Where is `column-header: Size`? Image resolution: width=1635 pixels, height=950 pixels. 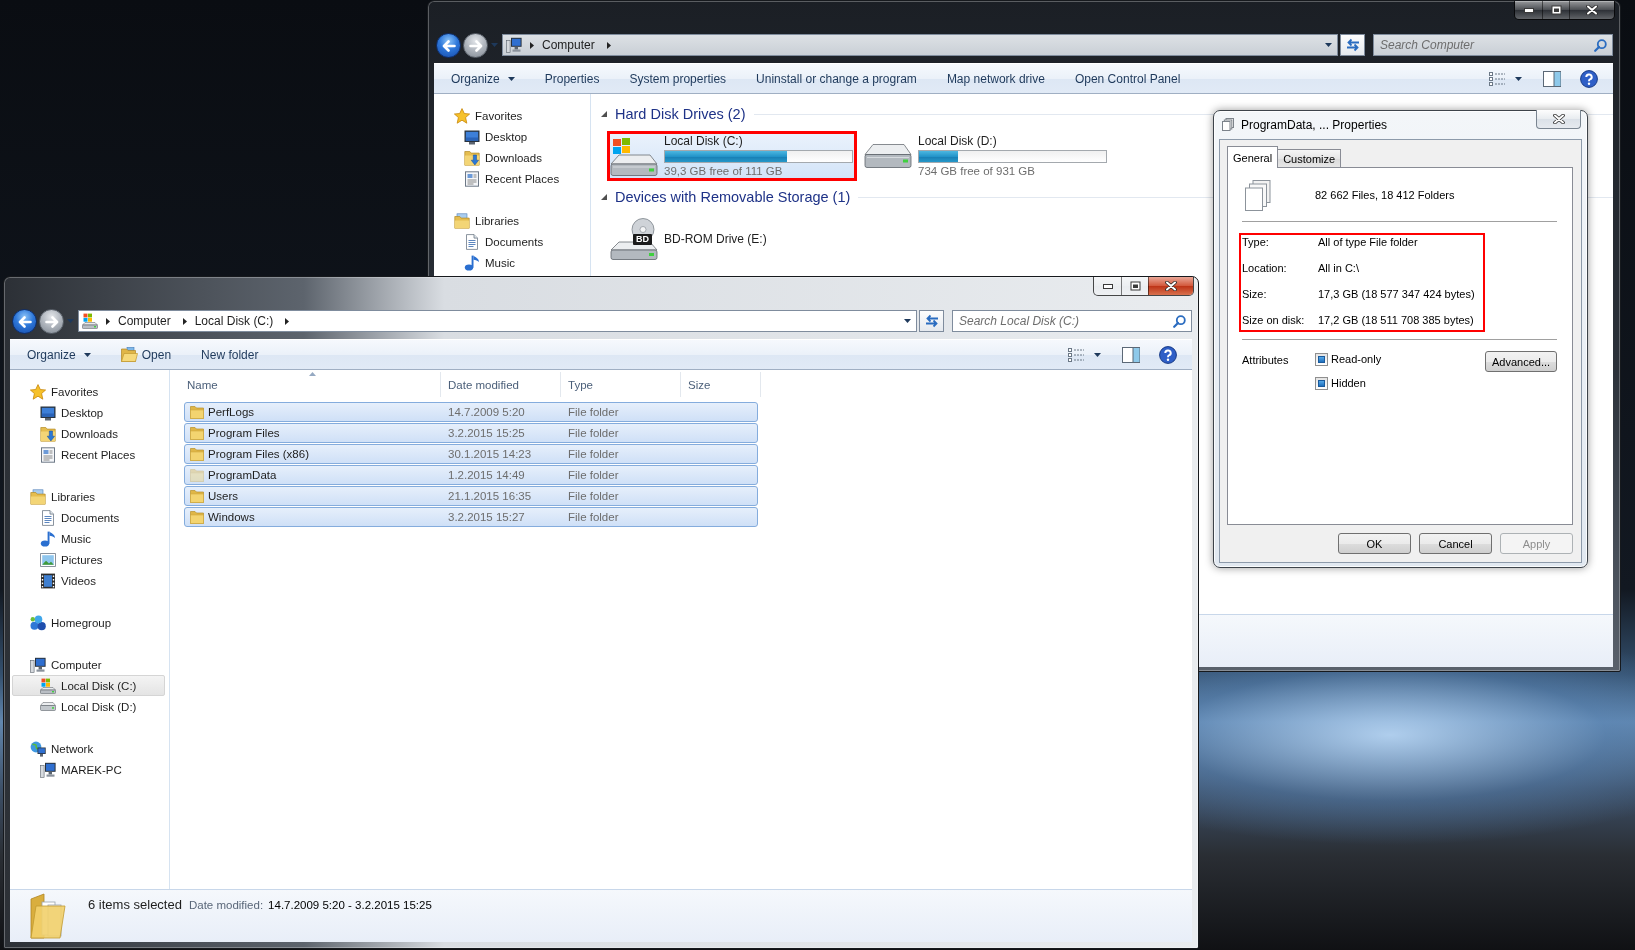 column-header: Size is located at coordinates (721, 384).